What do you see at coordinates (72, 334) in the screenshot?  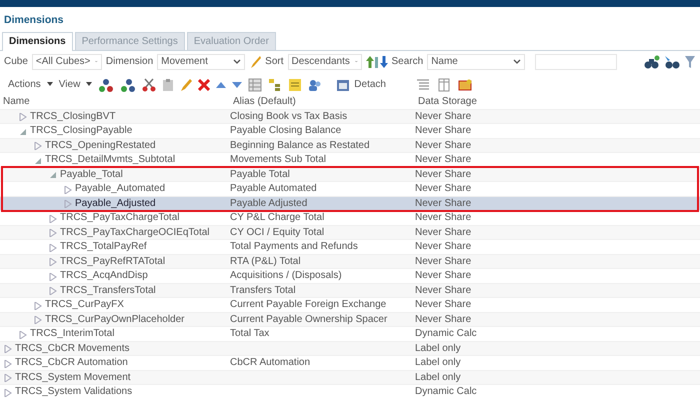 I see `tree-node: TRCS_InterimTotal` at bounding box center [72, 334].